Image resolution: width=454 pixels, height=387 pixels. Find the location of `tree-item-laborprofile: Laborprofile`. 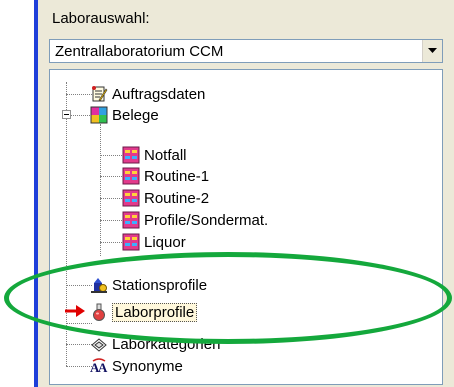

tree-item-laborprofile: Laborprofile is located at coordinates (144, 312).